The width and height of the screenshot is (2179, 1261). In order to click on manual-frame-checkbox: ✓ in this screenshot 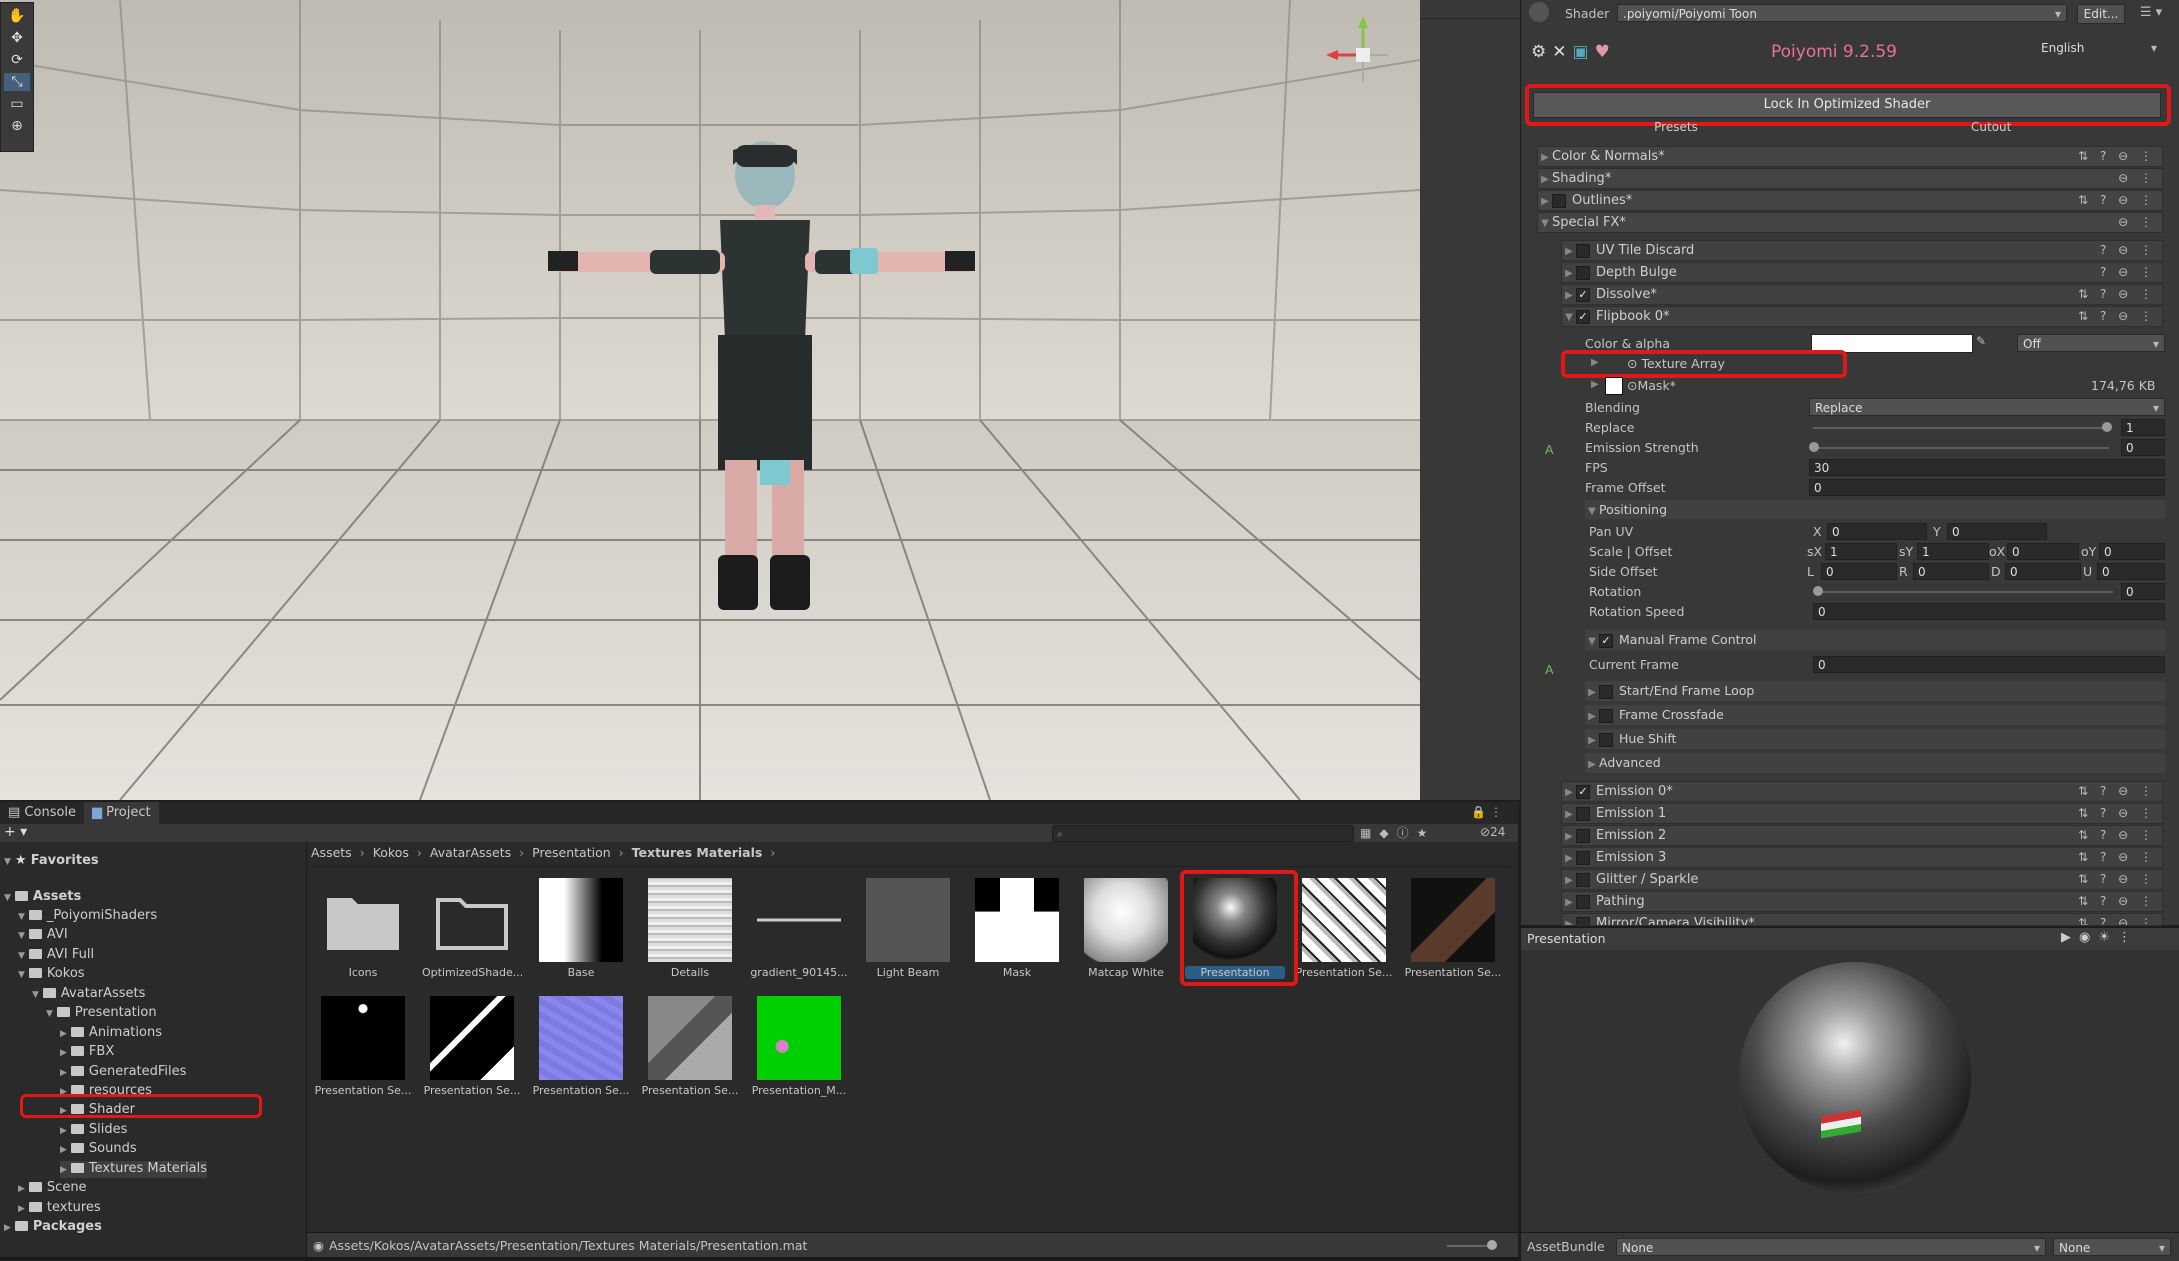, I will do `click(1606, 640)`.